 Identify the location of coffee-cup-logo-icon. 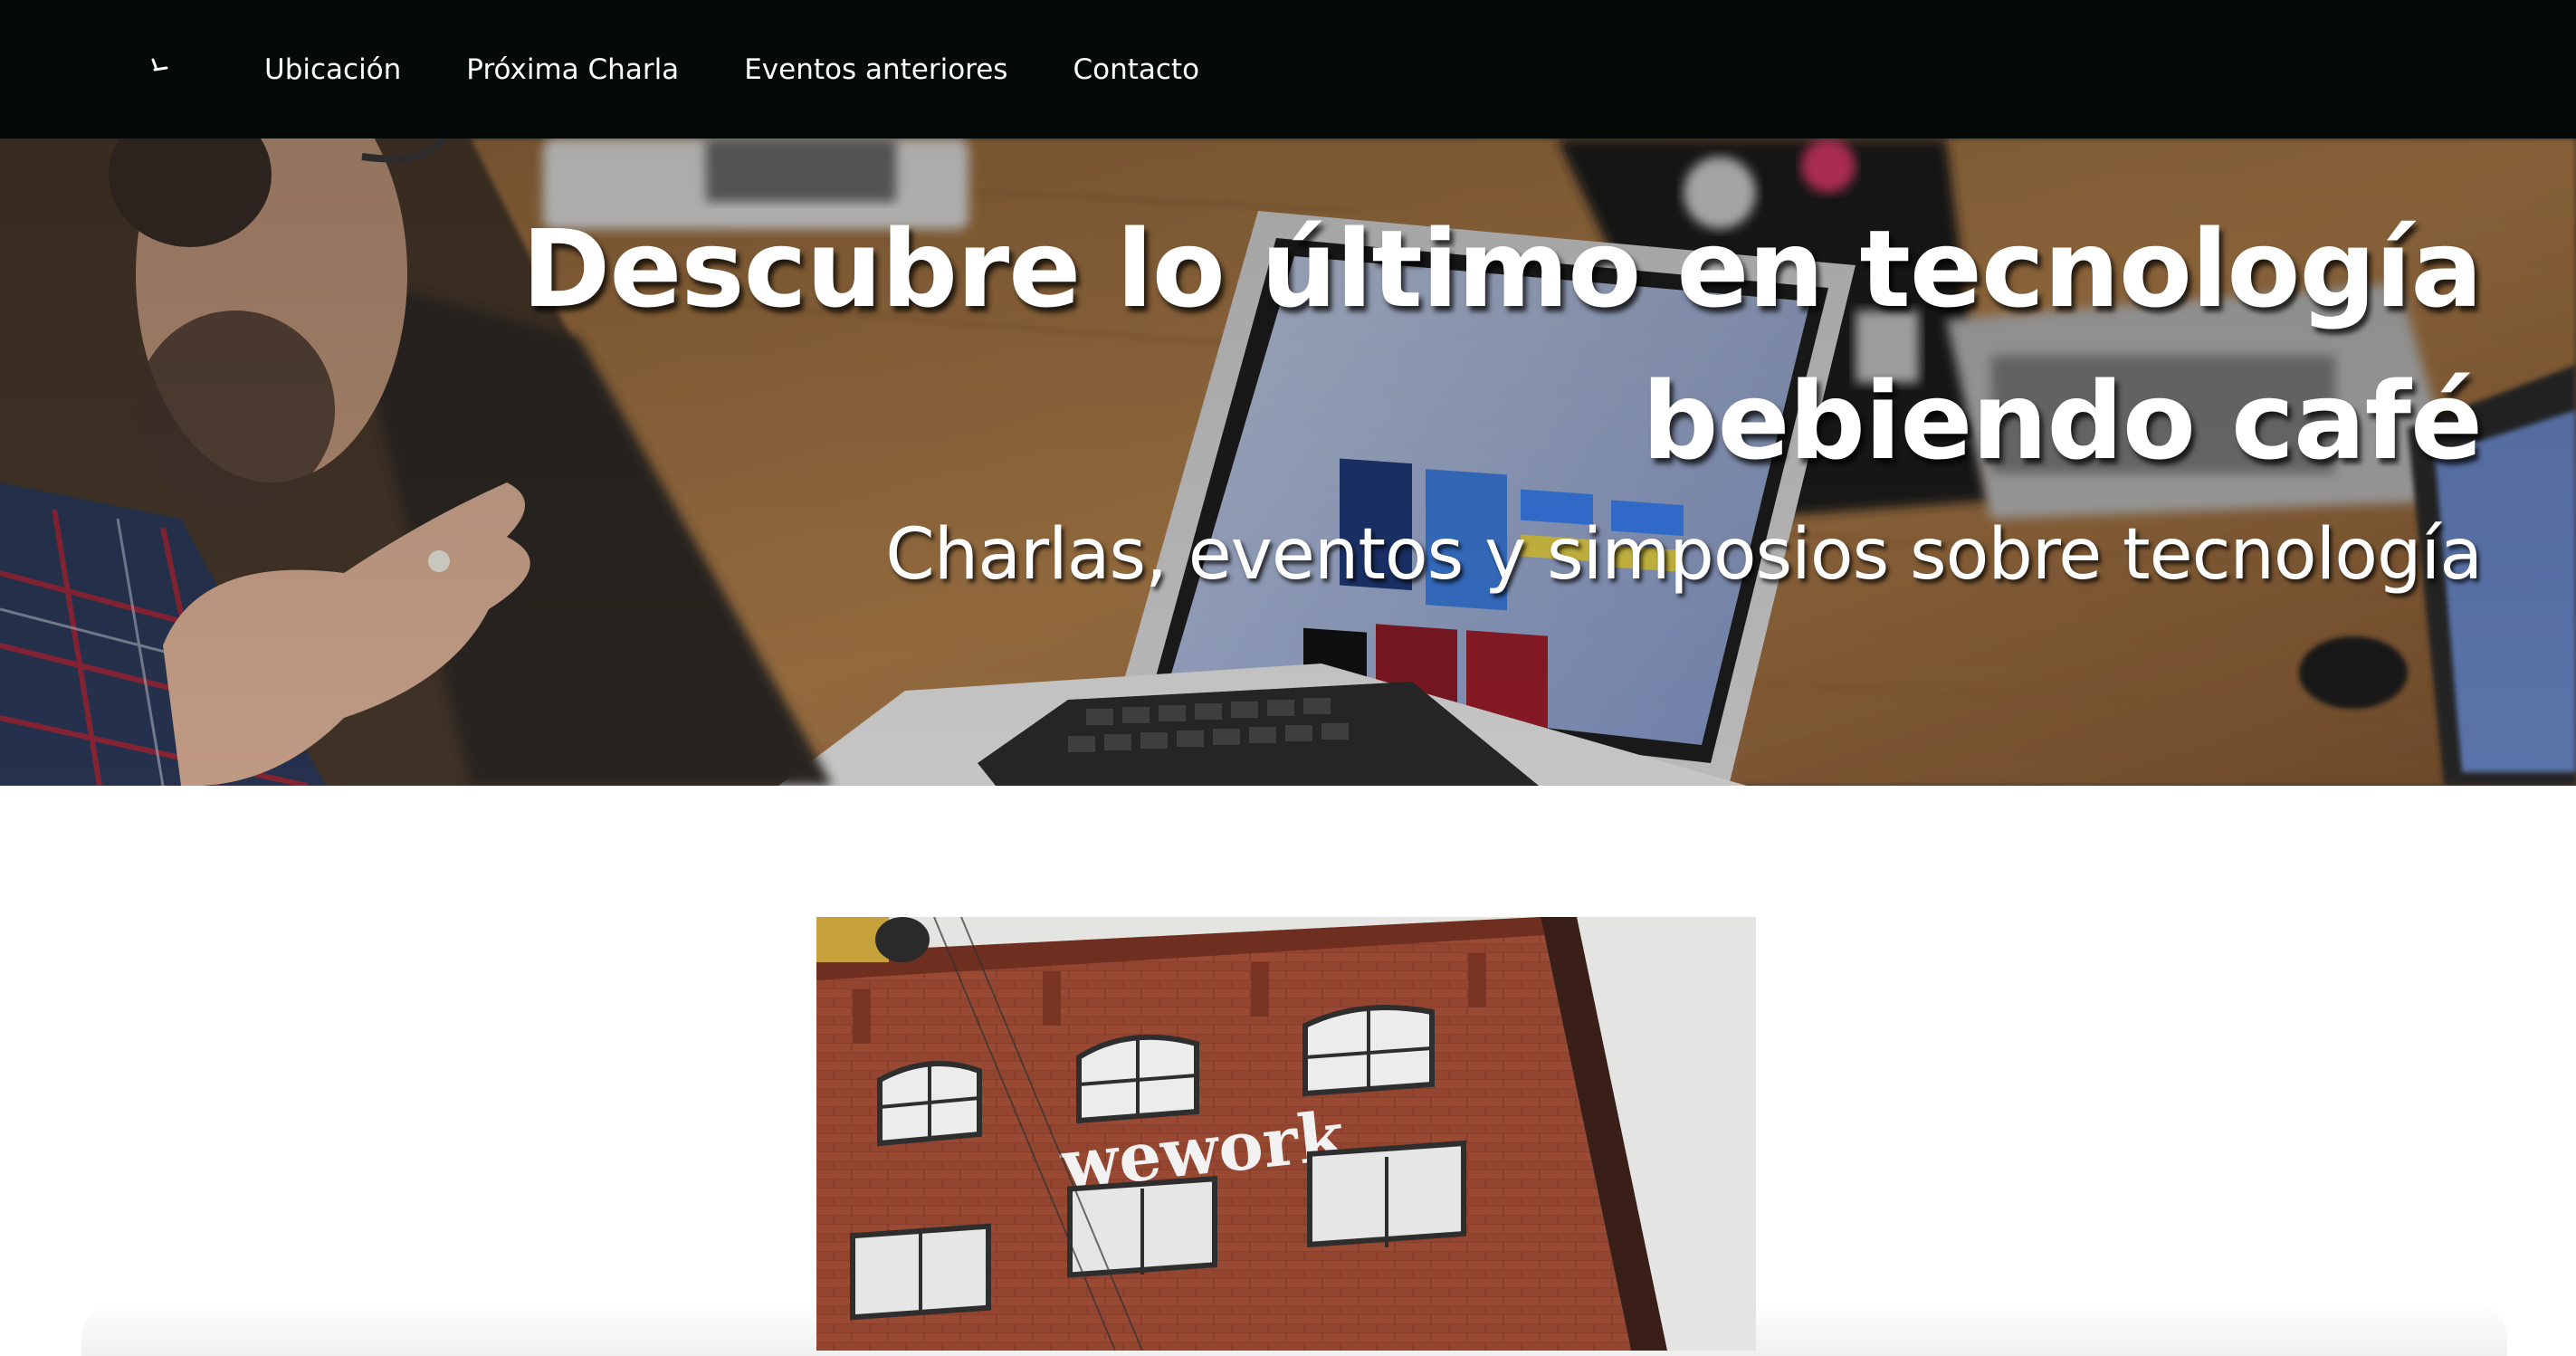
(160, 67).